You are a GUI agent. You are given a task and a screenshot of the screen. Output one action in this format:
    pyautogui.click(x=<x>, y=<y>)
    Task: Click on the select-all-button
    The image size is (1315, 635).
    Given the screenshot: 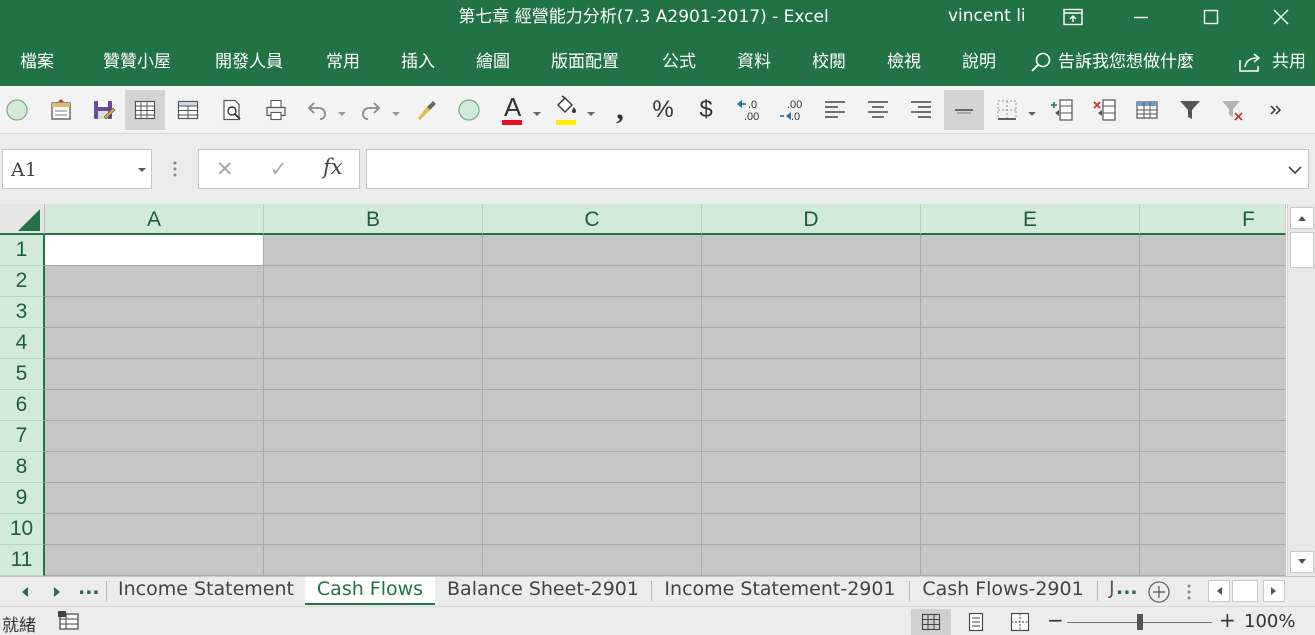 What is the action you would take?
    pyautogui.click(x=22, y=219)
    